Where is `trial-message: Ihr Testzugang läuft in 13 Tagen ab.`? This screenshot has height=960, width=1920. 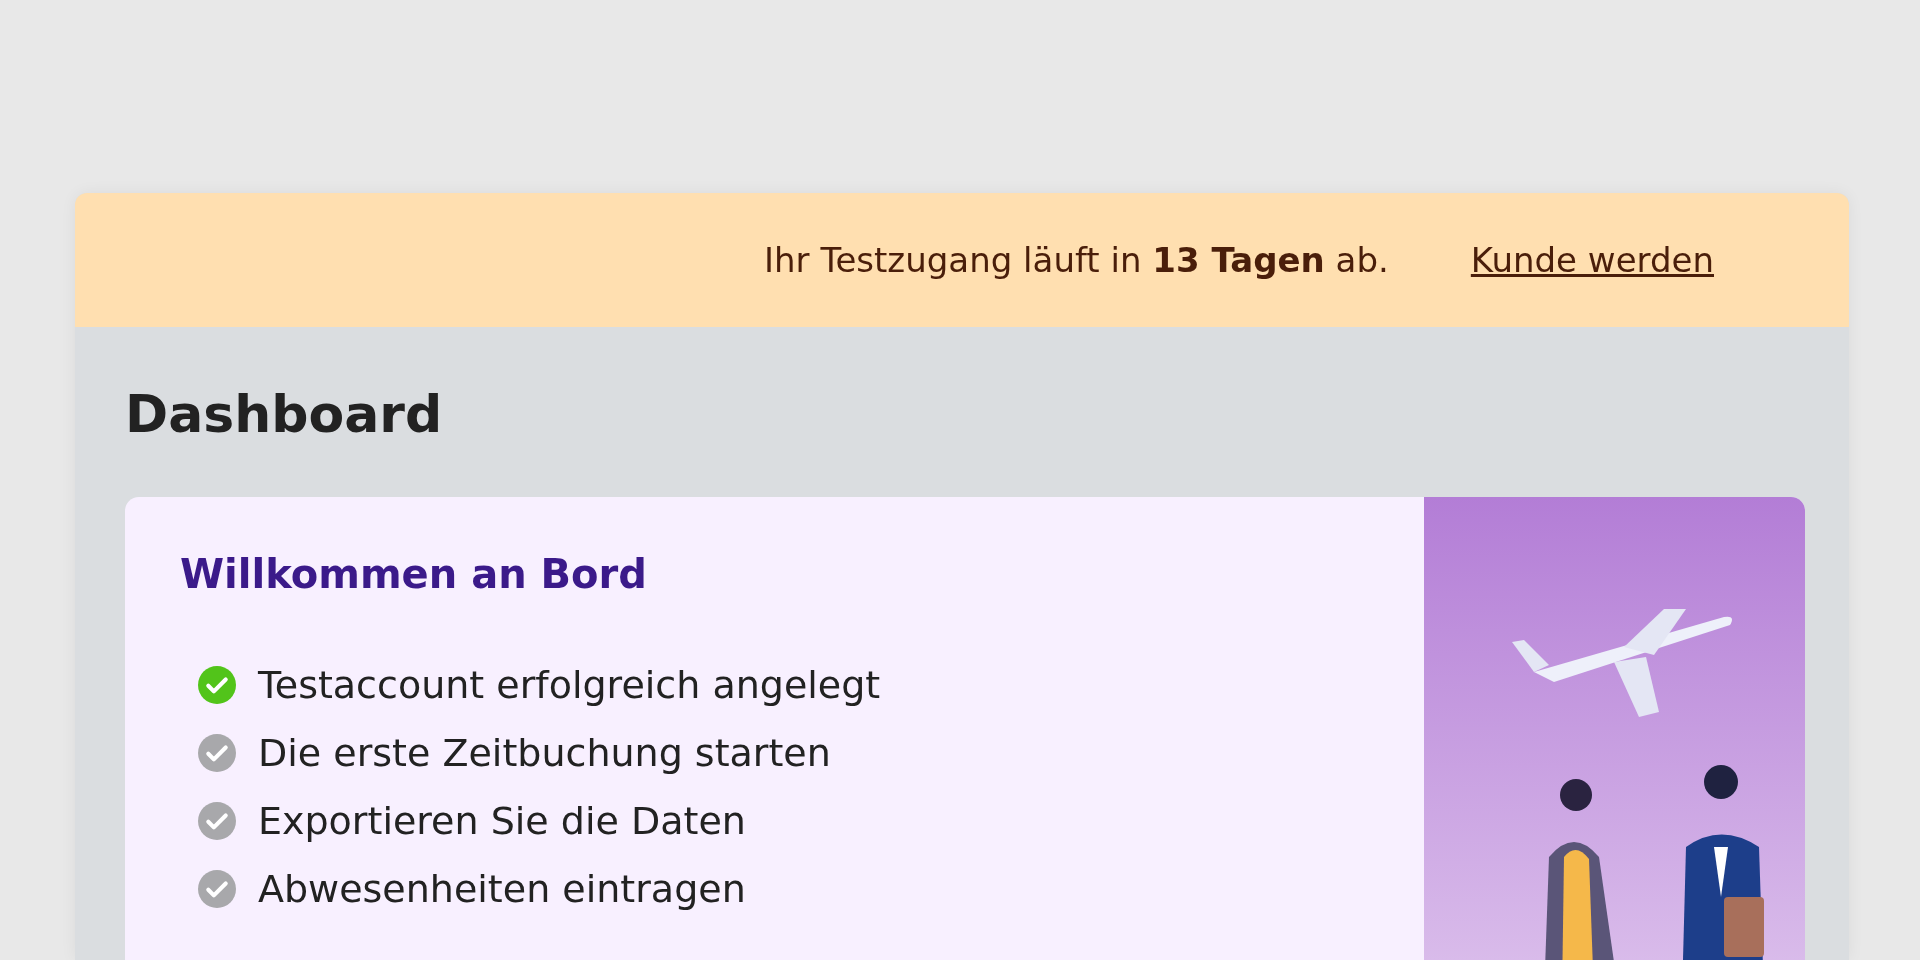
trial-message: Ihr Testzugang läuft in 13 Tagen ab. is located at coordinates (1076, 260).